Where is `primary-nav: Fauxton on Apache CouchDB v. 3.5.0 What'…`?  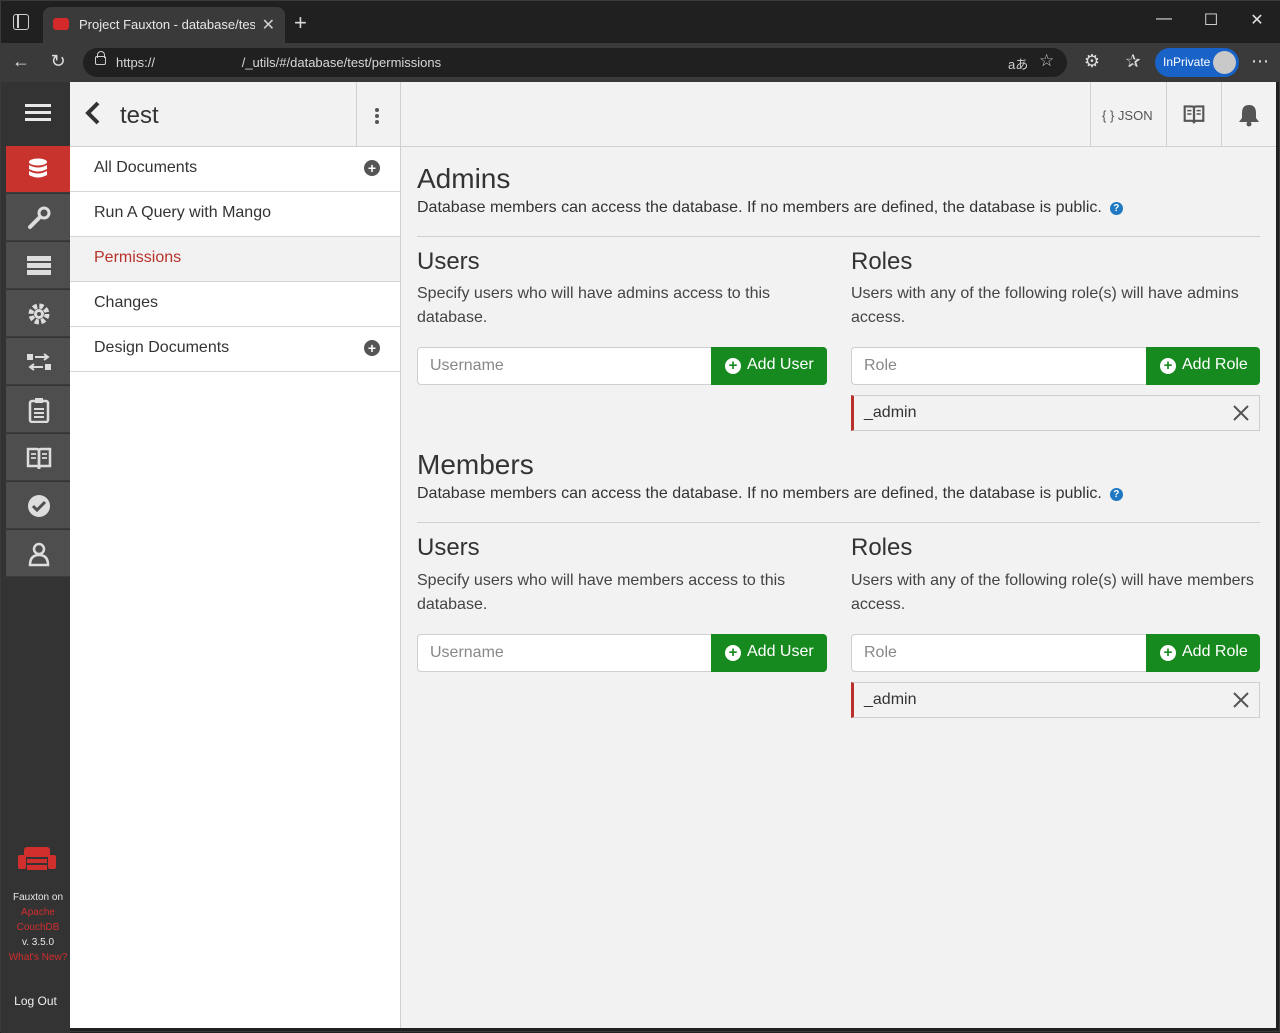
primary-nav: Fauxton on Apache CouchDB v. 3.5.0 What'… is located at coordinates (35, 557).